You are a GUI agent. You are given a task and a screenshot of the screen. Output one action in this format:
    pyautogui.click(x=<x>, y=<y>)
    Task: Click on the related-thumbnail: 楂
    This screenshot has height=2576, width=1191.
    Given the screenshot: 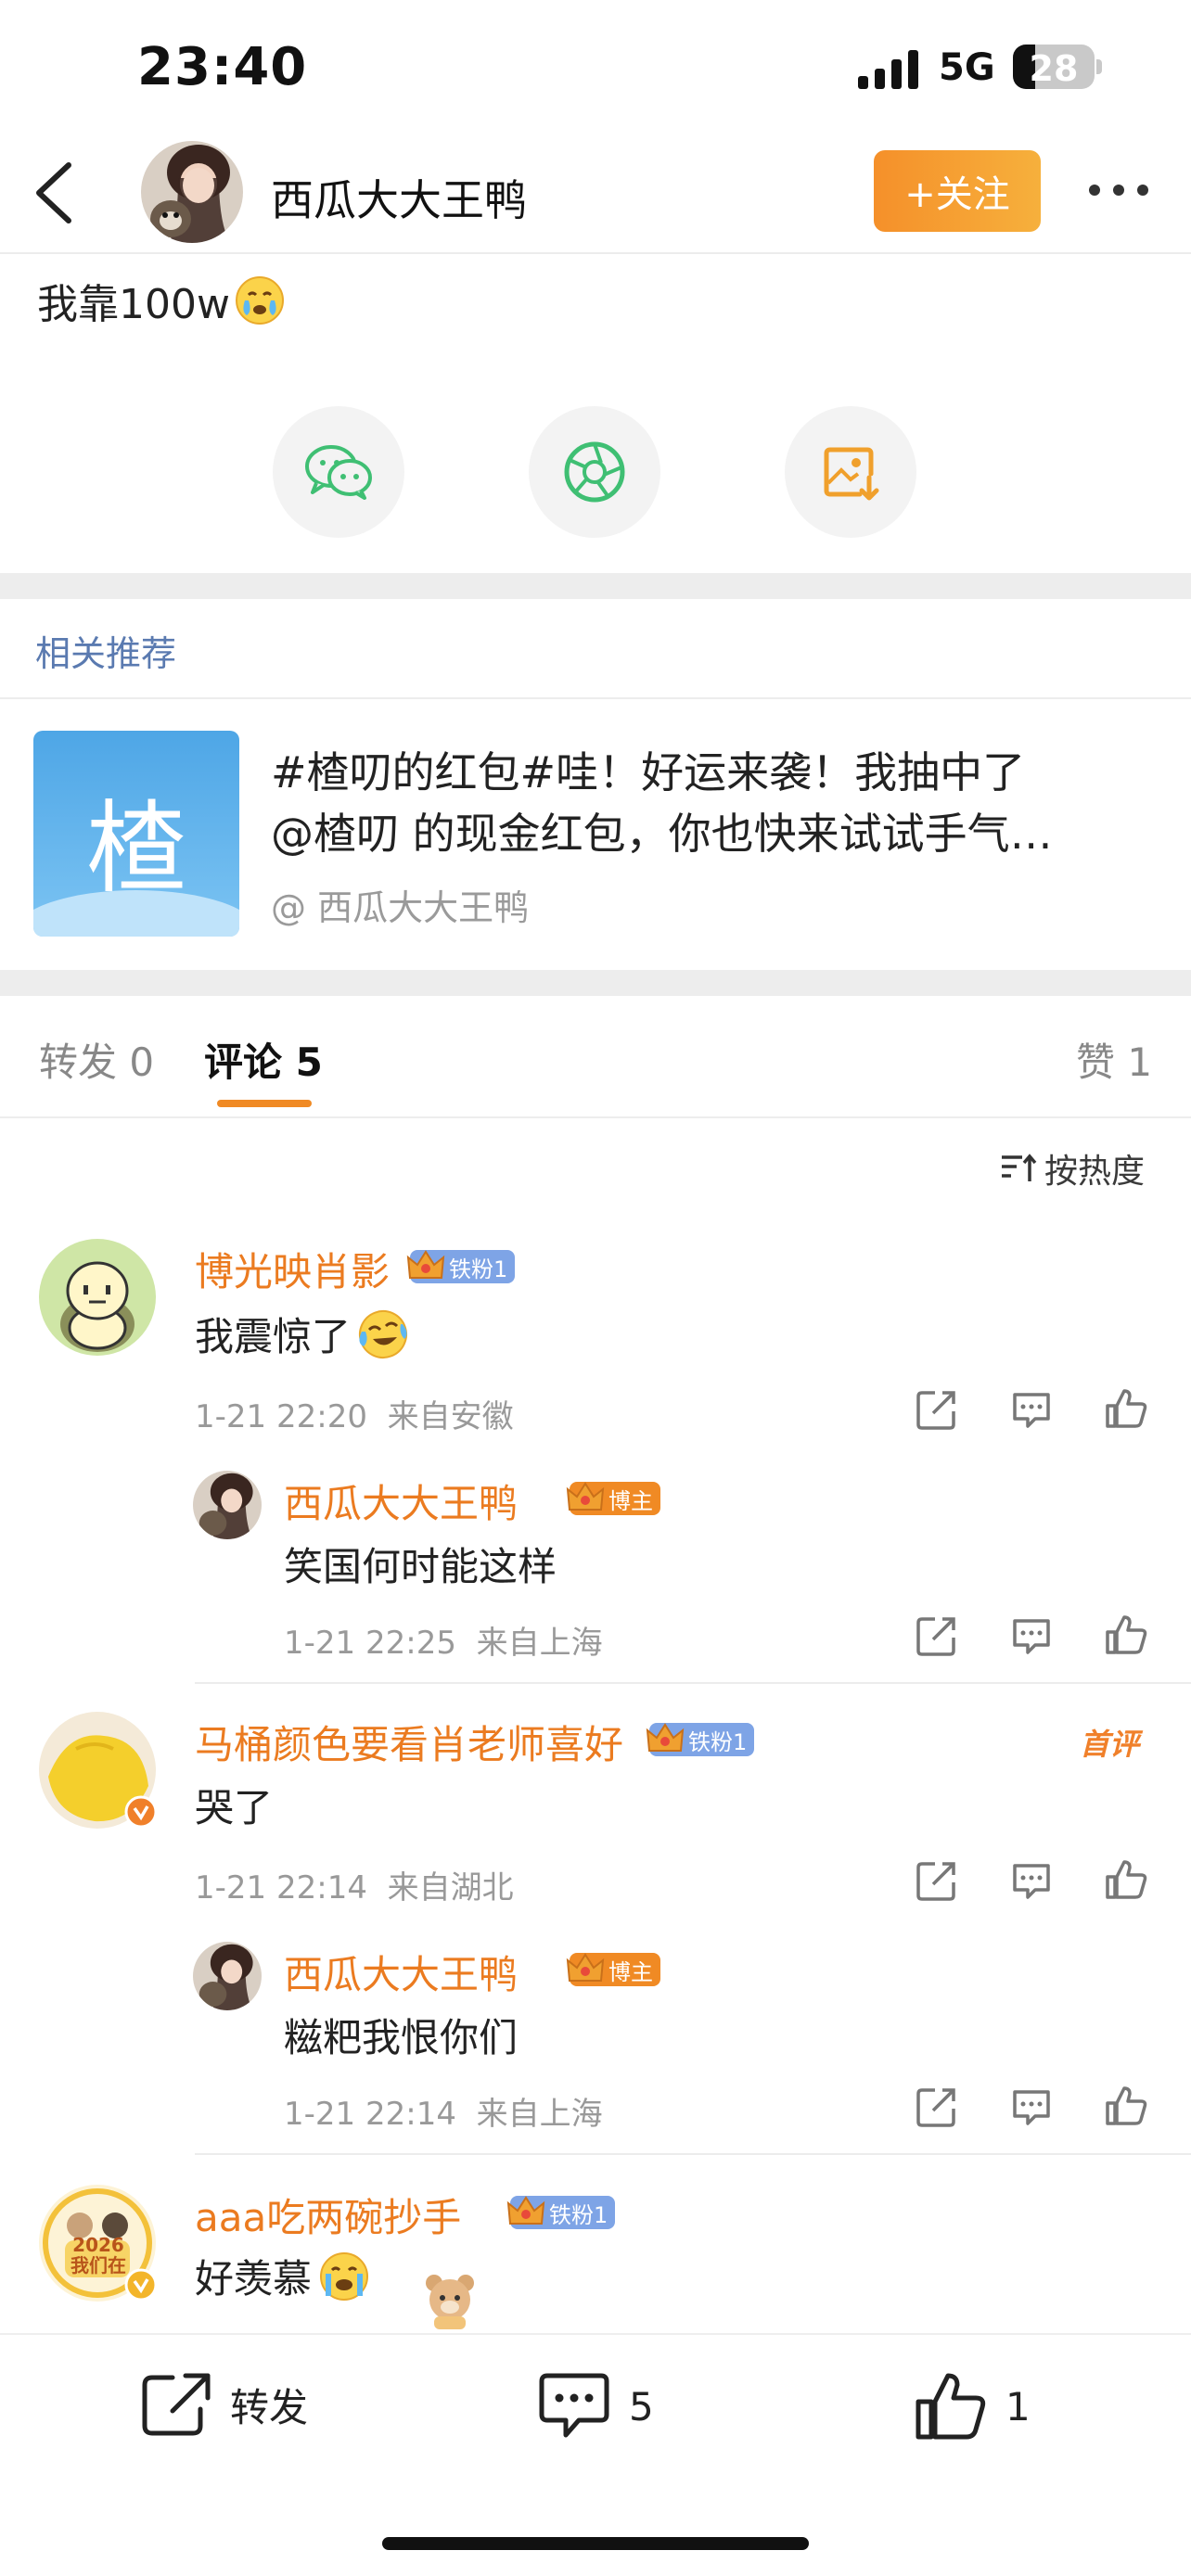 What is the action you would take?
    pyautogui.click(x=136, y=834)
    